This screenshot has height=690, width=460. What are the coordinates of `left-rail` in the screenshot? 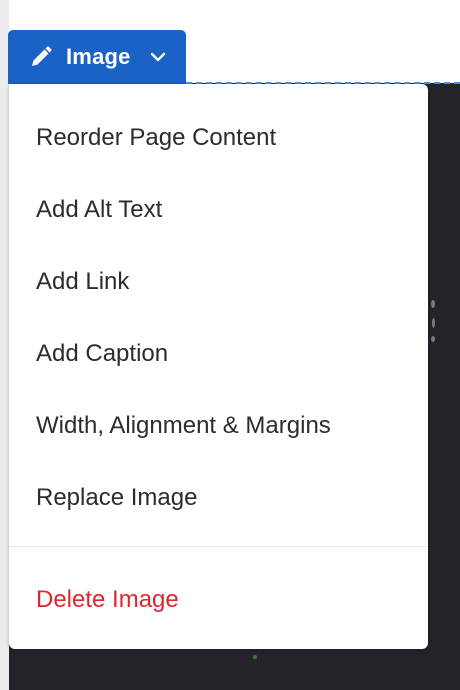 It's located at (4, 345).